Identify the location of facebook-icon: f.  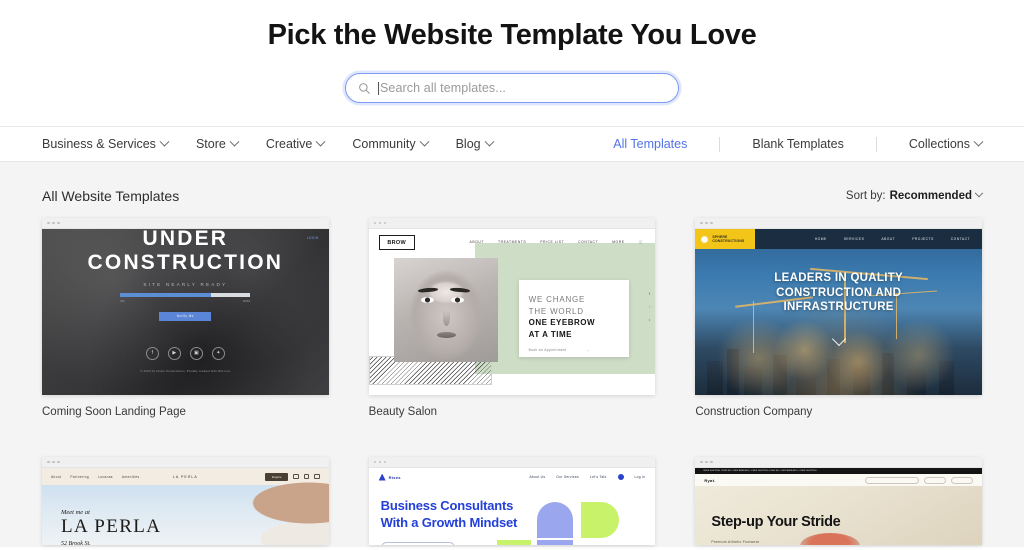
(152, 353).